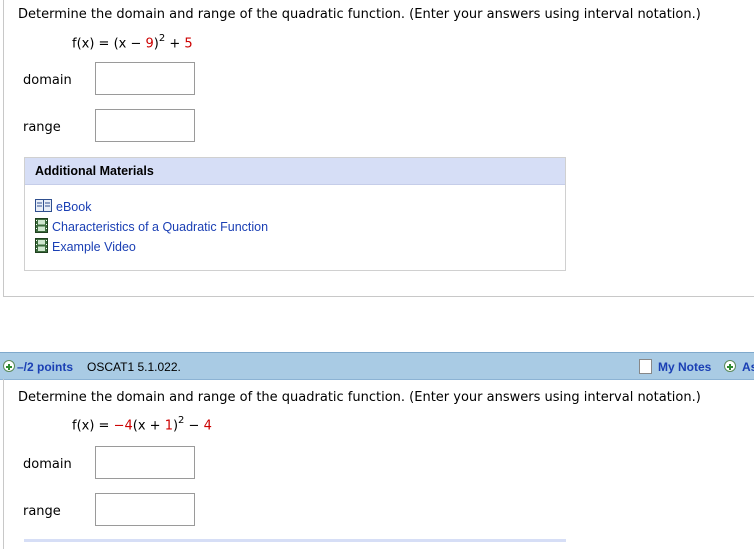 The image size is (754, 549). I want to click on question-2-formula: f(x) = −4(x + 1)2 − 4, so click(142, 424).